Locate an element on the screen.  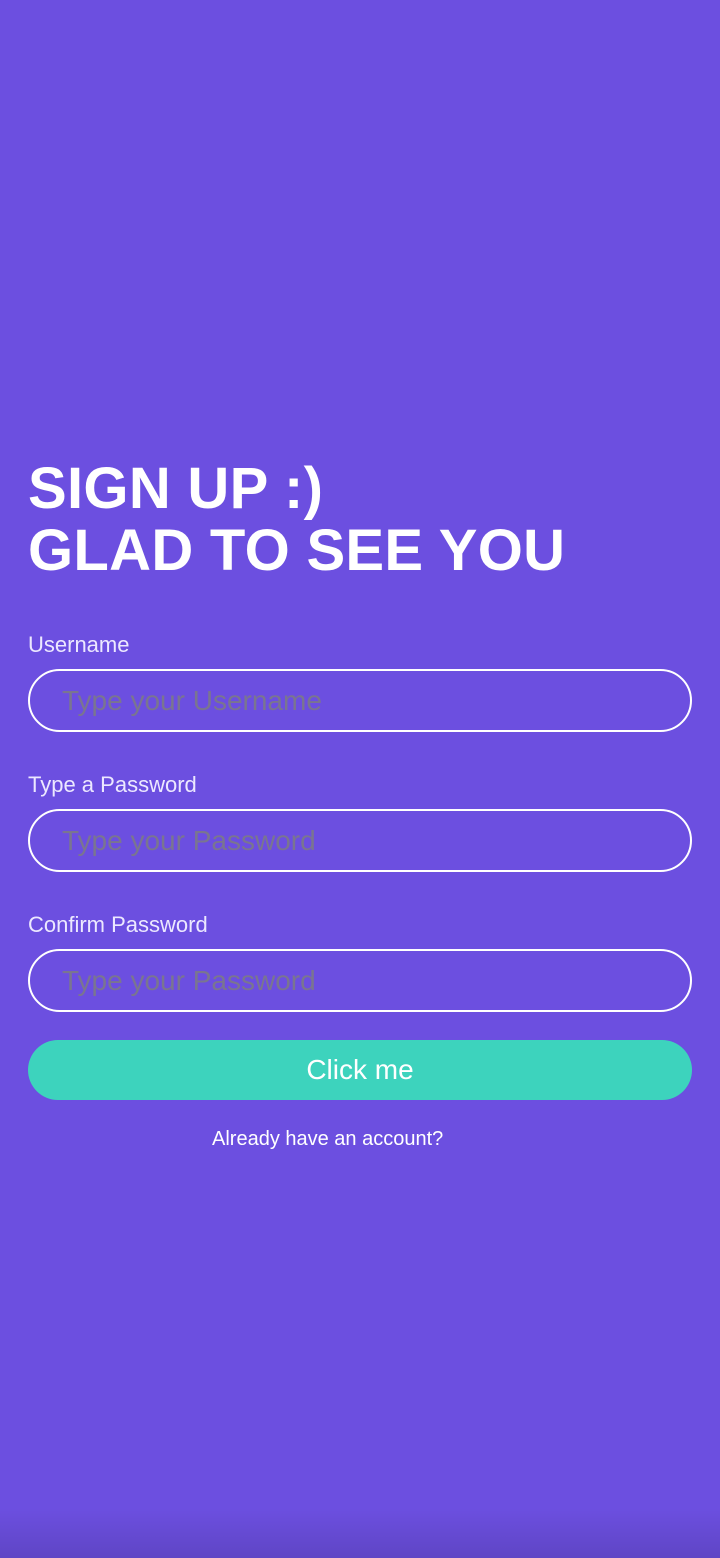
password-field-wrapper is located at coordinates (360, 840).